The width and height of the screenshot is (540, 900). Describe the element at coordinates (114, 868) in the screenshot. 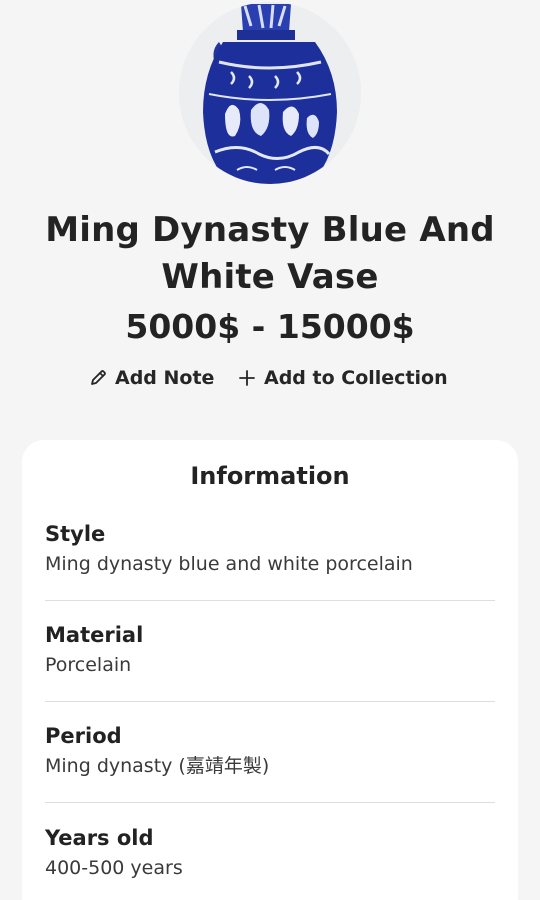

I see `info-value: 400-500 years` at that location.